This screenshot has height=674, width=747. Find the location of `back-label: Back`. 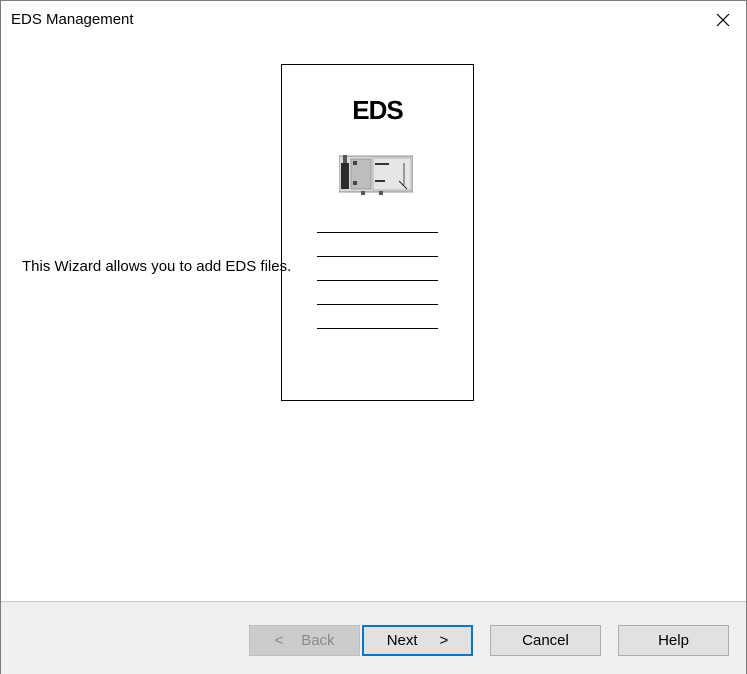

back-label: Back is located at coordinates (318, 640).